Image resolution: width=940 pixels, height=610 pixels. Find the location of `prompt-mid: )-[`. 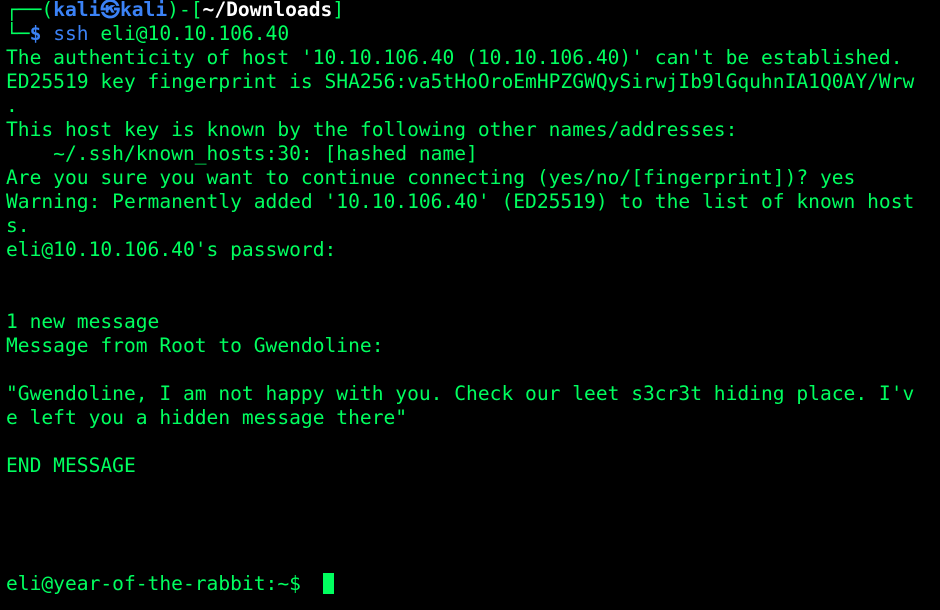

prompt-mid: )-[ is located at coordinates (185, 10).